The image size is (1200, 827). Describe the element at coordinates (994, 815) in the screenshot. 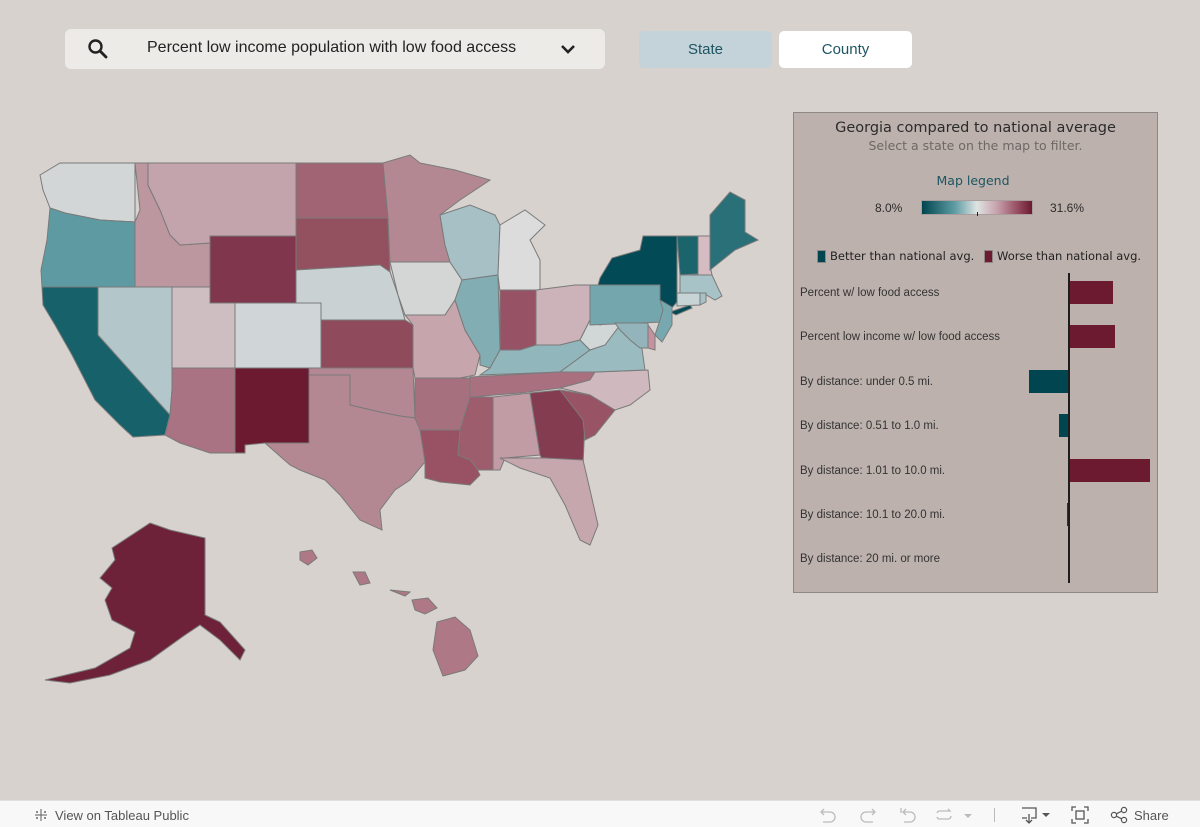

I see `toolbar-divider` at that location.